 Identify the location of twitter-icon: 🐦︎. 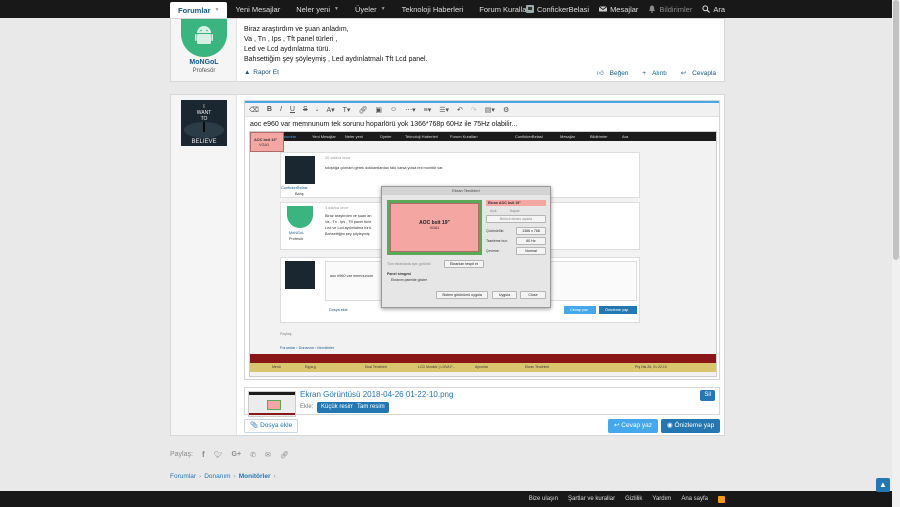
(218, 455).